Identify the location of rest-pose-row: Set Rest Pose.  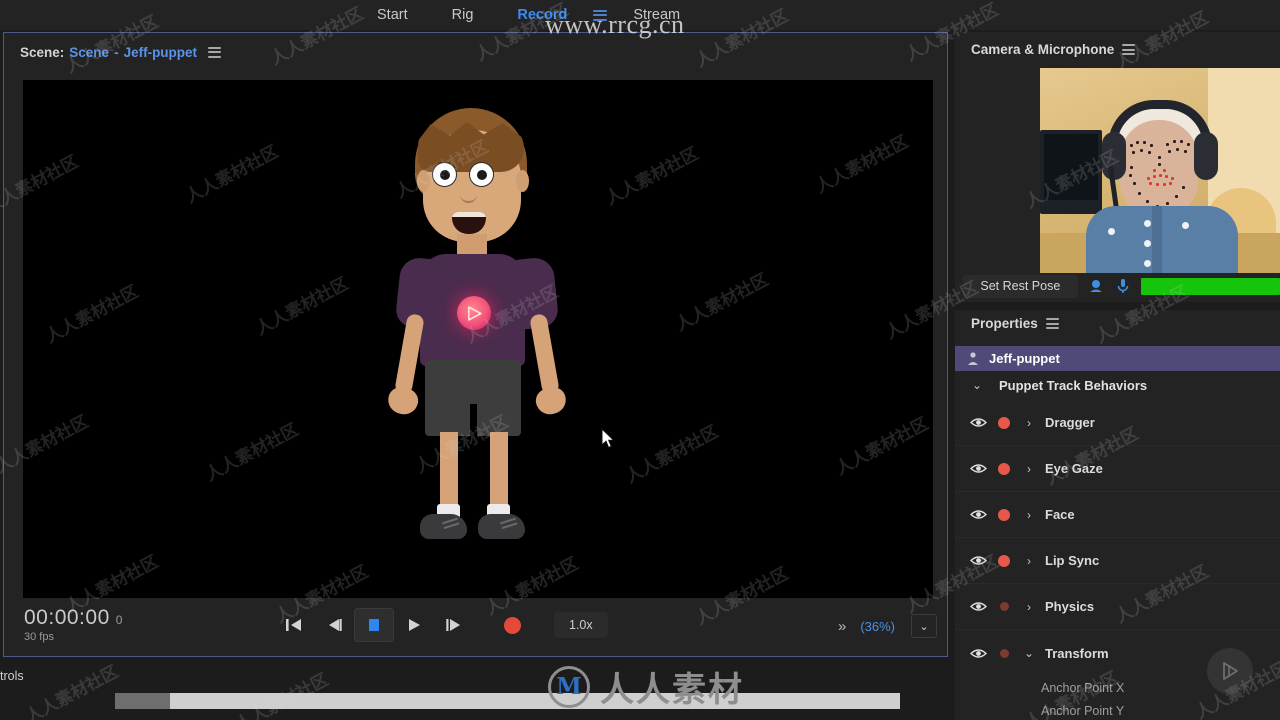
(1117, 286).